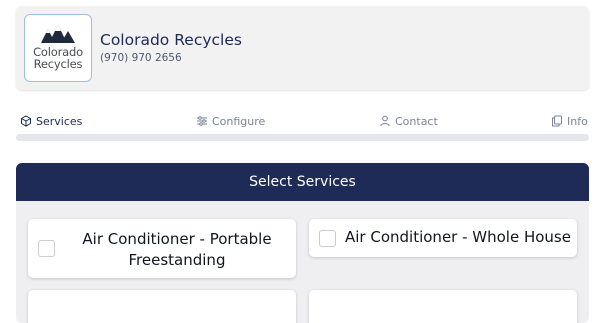 The image size is (600, 323). Describe the element at coordinates (58, 64) in the screenshot. I see `logo-text-line2: Recycles` at that location.